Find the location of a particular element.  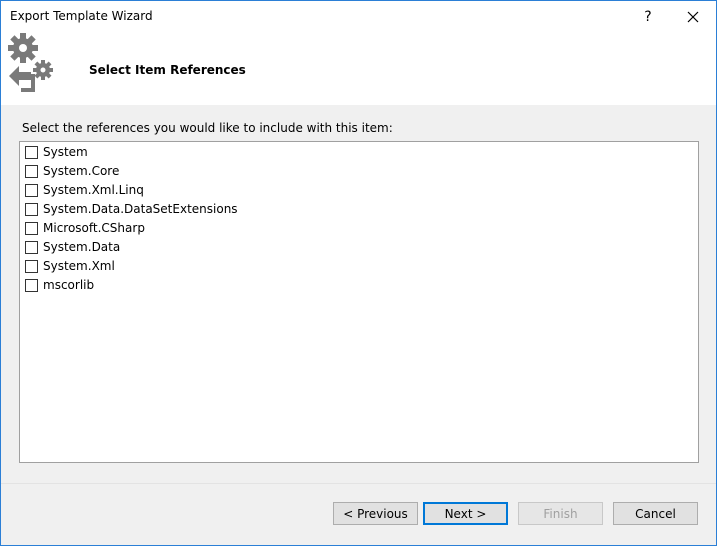

window-title: Export Template Wizard is located at coordinates (81, 16).